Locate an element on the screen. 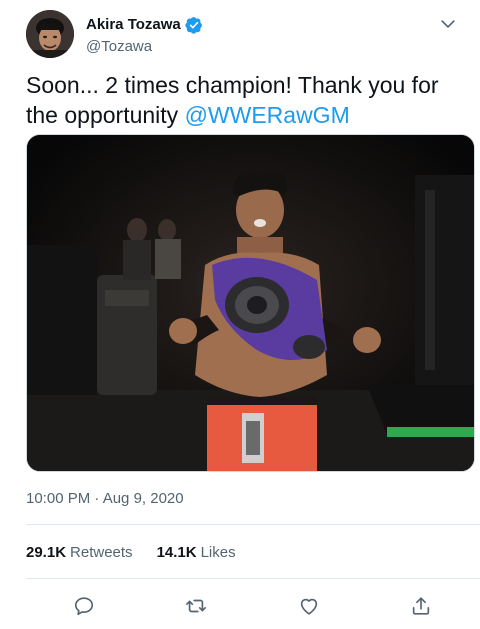  divider-top is located at coordinates (253, 524).